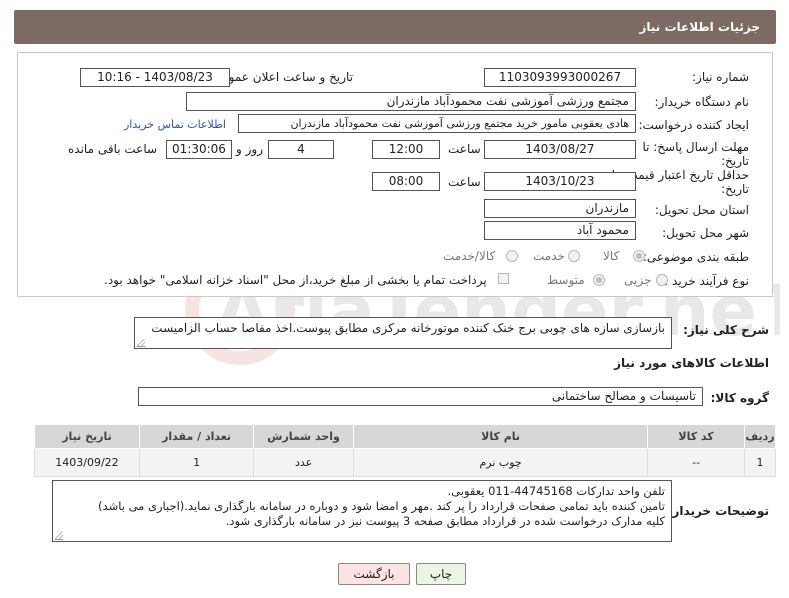 This screenshot has width=789, height=598. I want to click on cell-row: 1, so click(760, 462).